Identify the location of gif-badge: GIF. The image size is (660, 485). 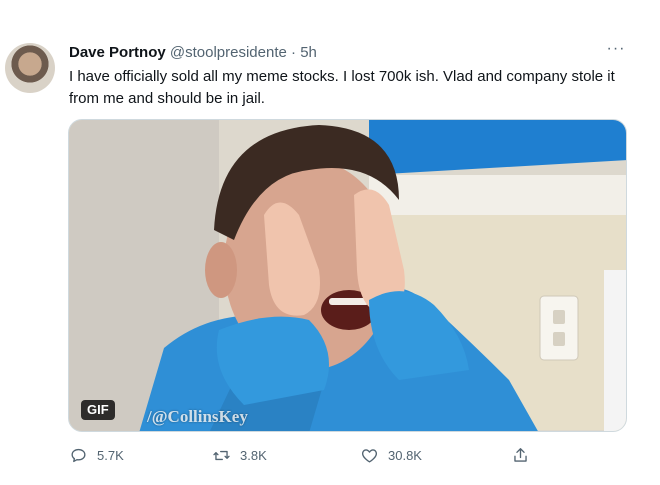
(98, 410).